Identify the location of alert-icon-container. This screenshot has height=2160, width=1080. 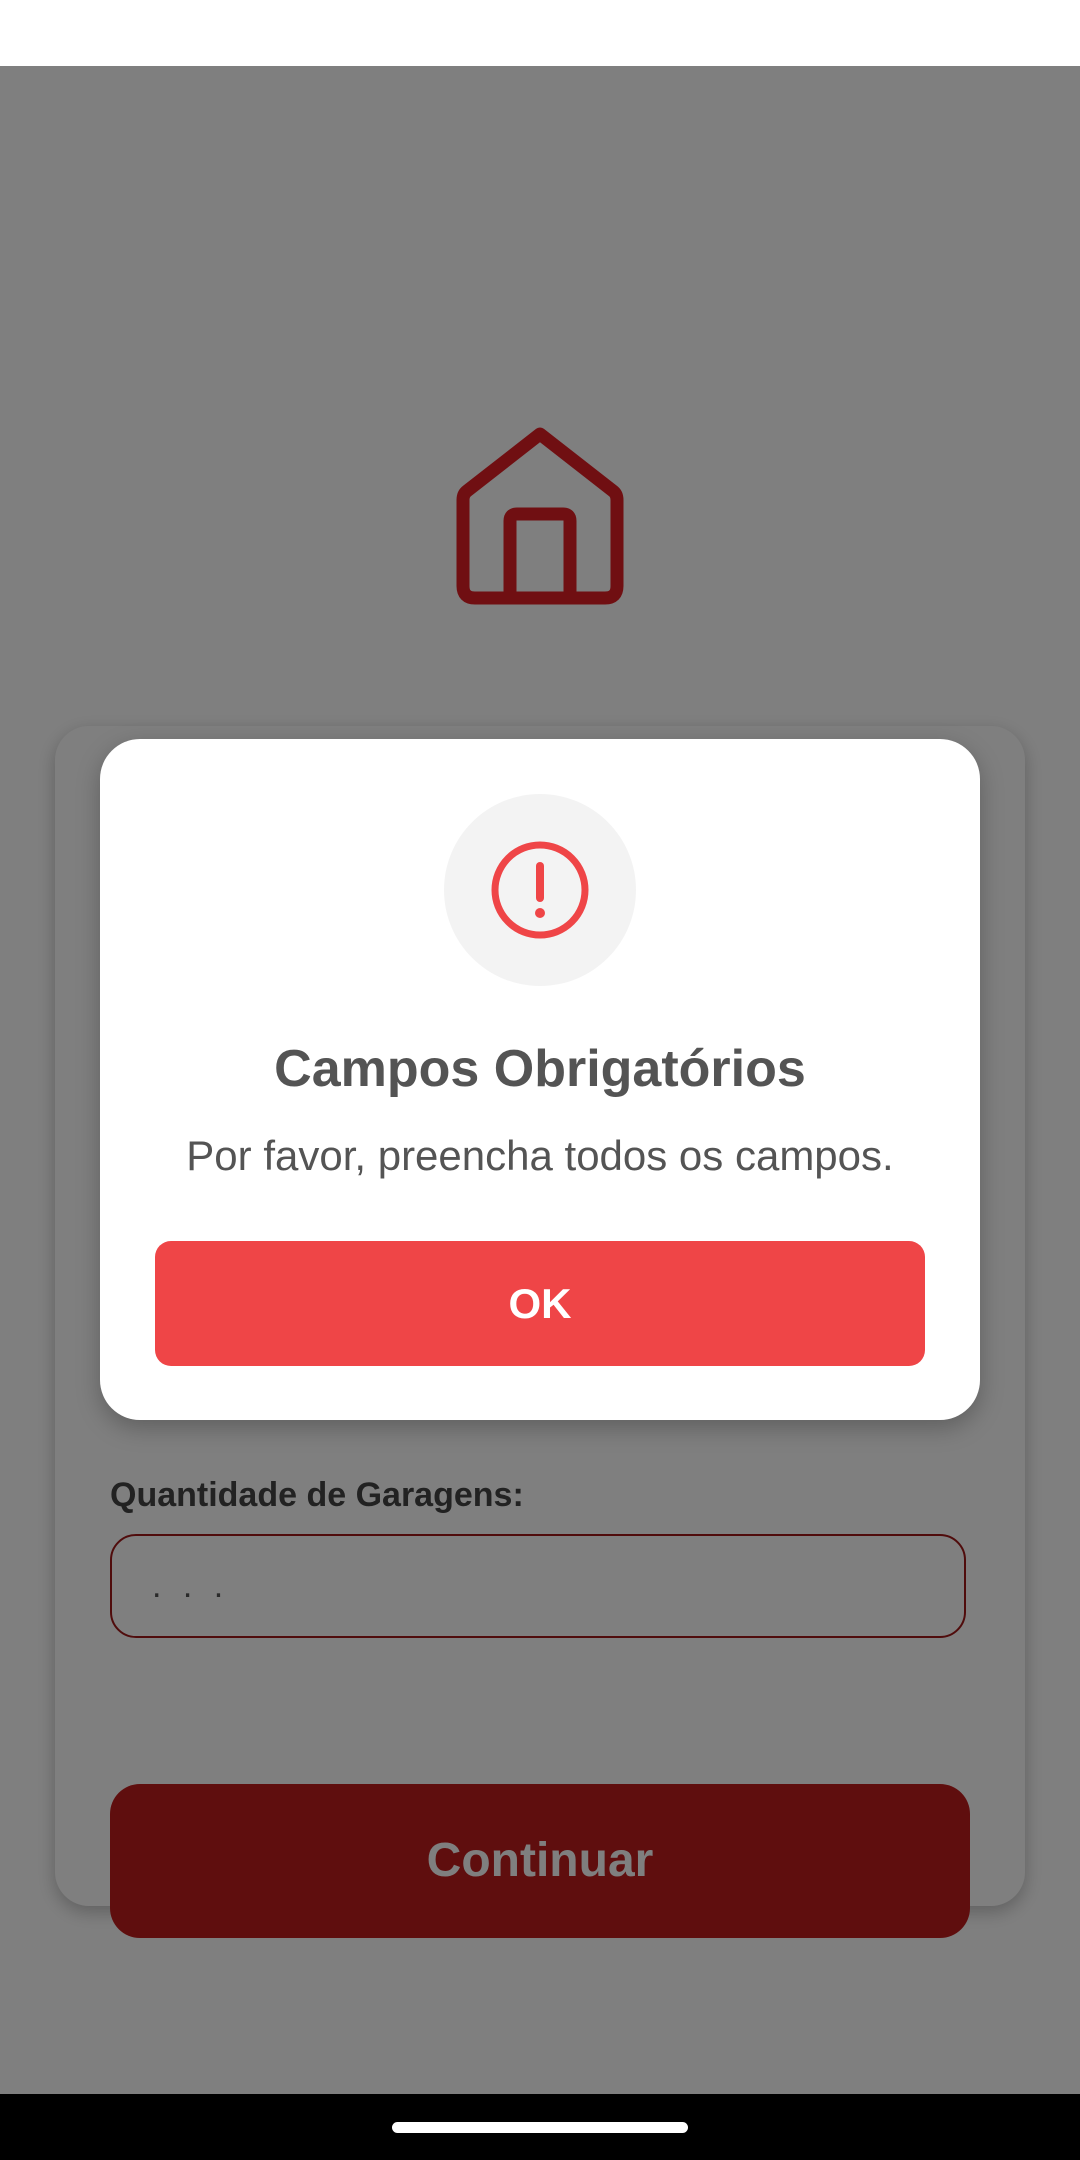
(540, 890).